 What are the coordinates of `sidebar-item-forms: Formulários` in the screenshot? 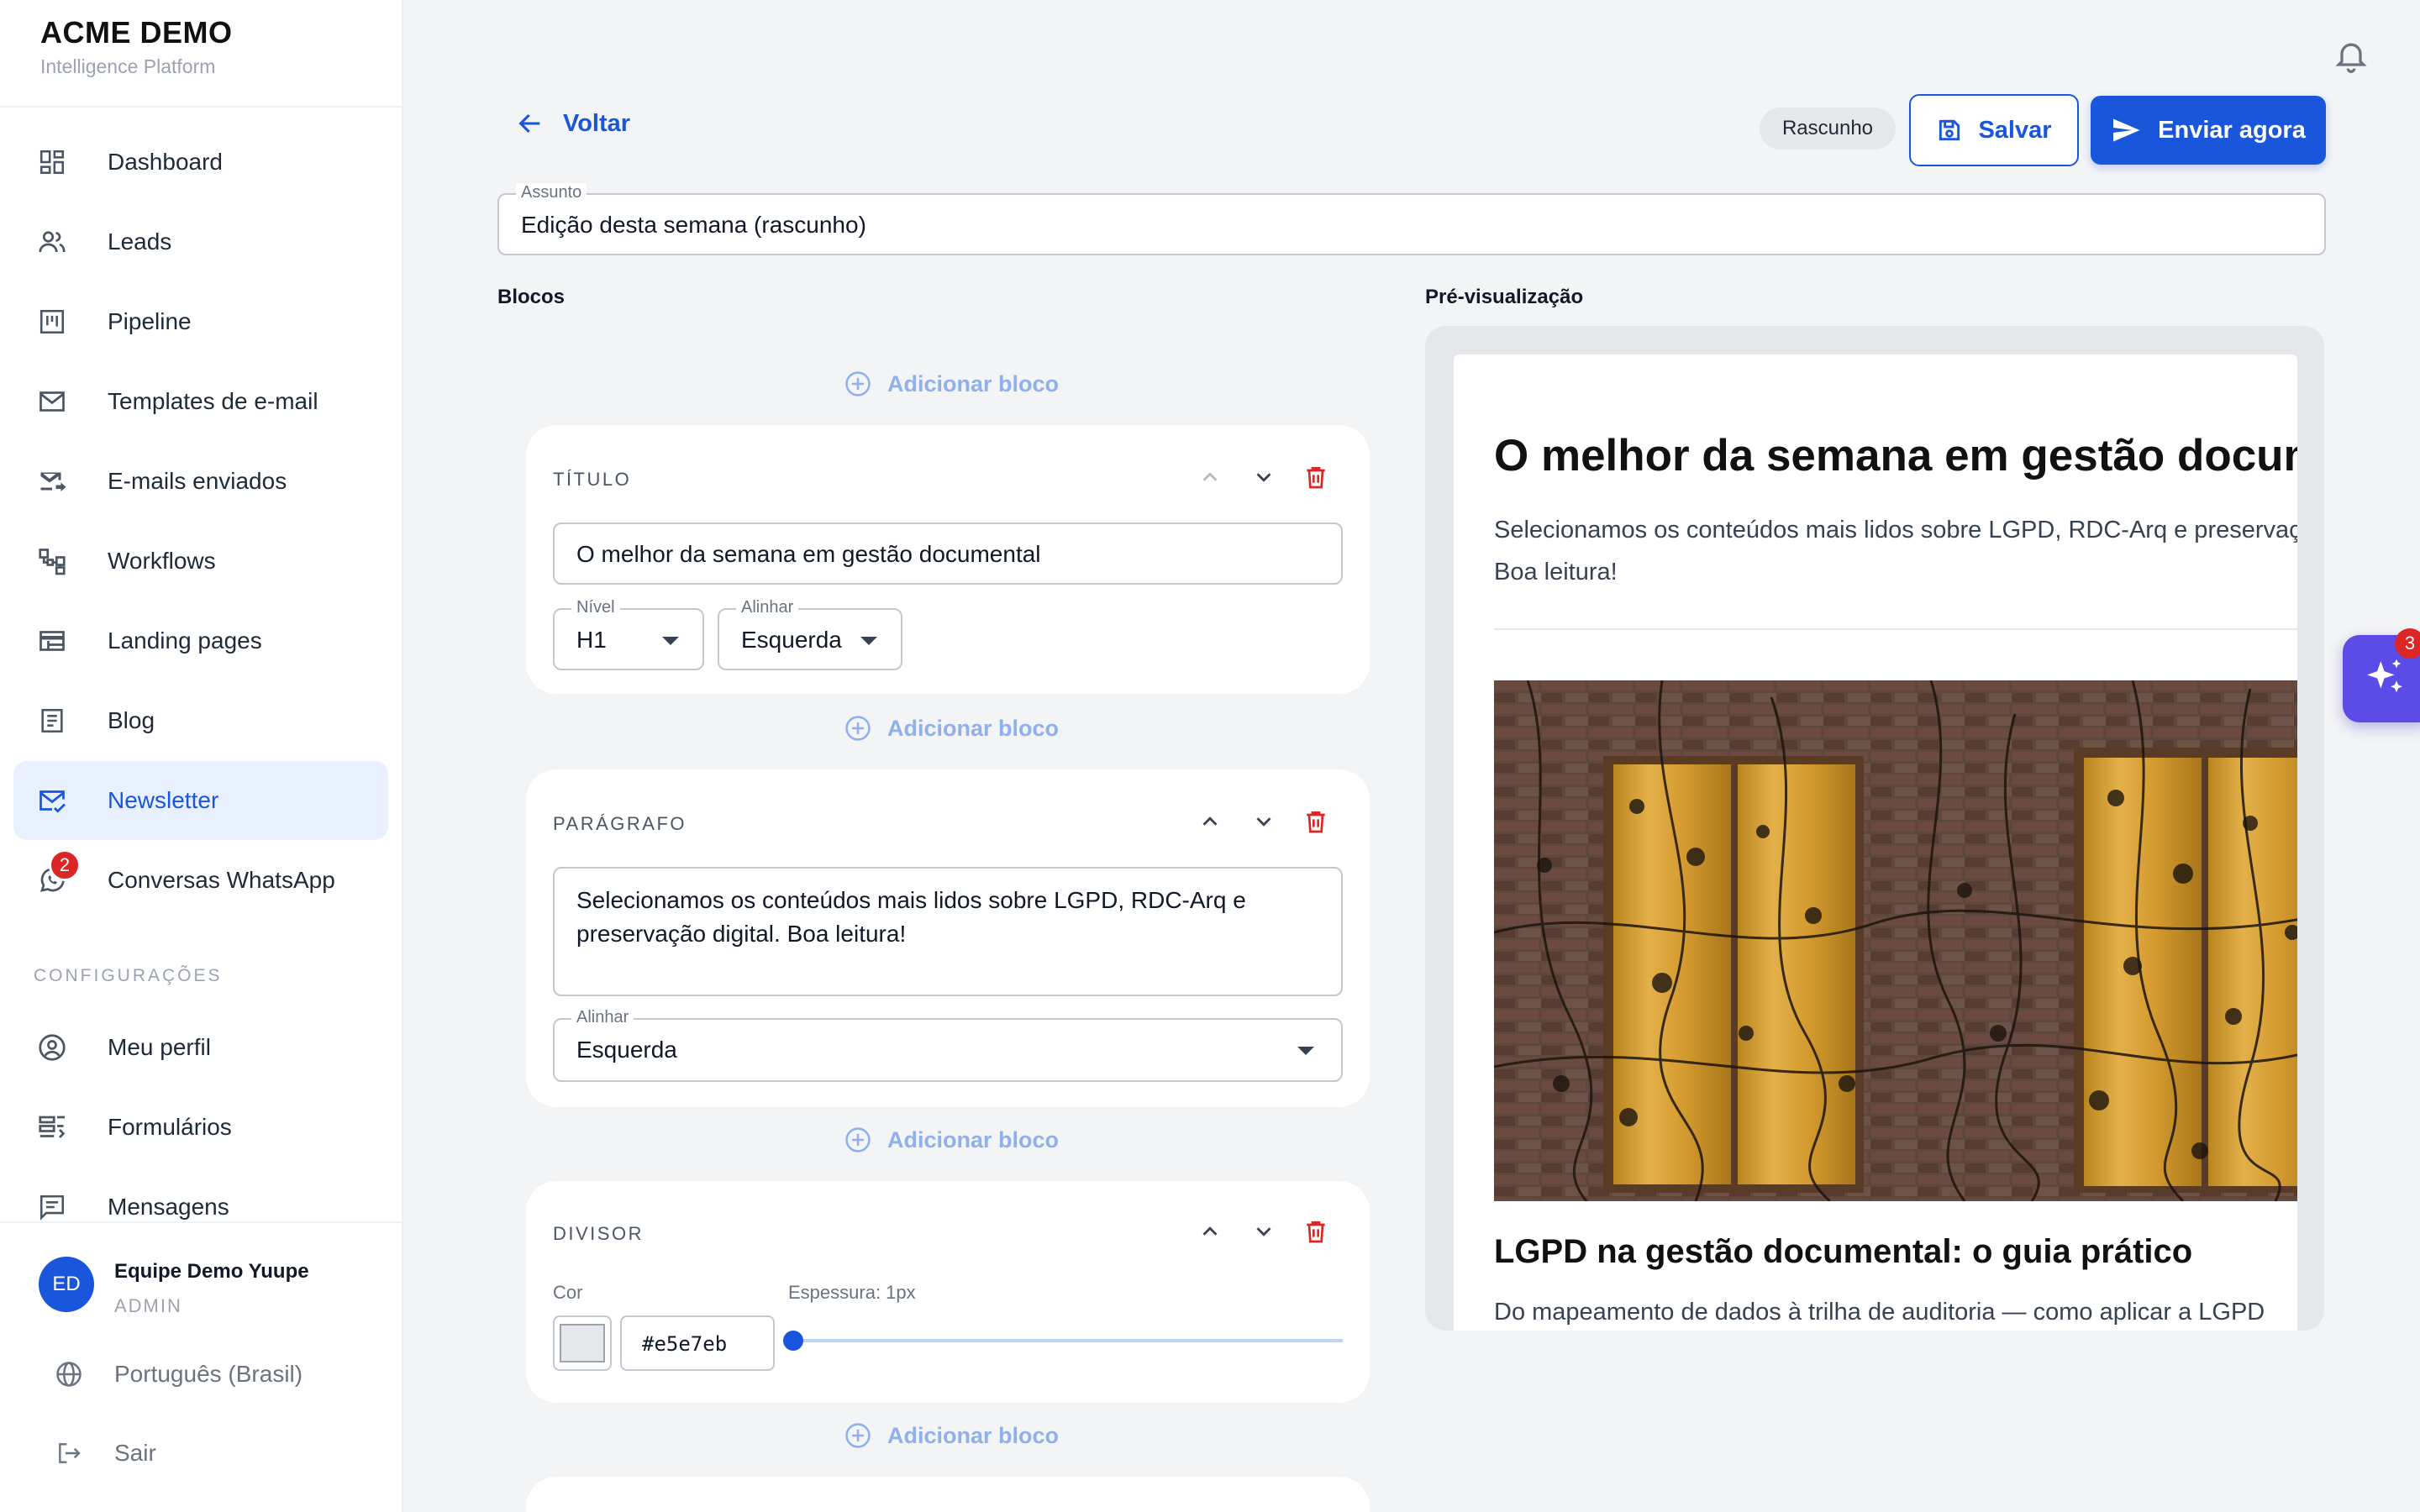 It's located at (200, 1127).